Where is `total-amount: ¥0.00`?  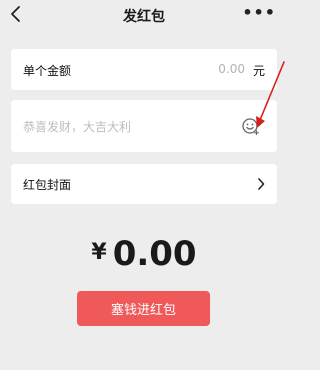 total-amount: ¥0.00 is located at coordinates (144, 254).